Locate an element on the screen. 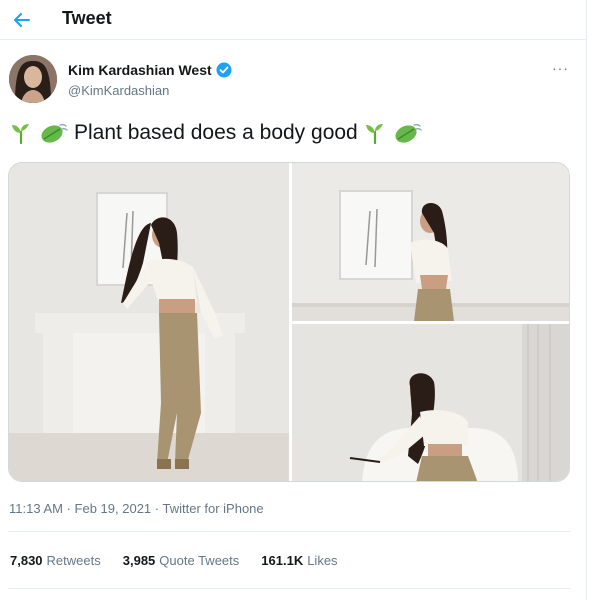  tweet-body: Plant based does a body good is located at coordinates (216, 132).